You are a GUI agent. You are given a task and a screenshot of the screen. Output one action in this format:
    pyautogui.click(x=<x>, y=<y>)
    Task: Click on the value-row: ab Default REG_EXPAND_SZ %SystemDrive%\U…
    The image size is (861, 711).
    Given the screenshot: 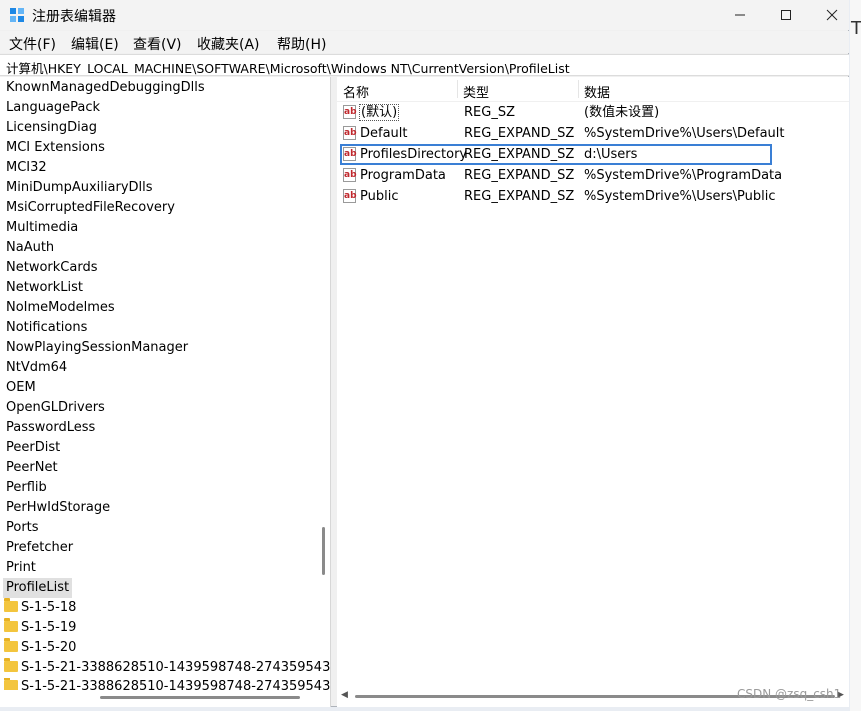 What is the action you would take?
    pyautogui.click(x=593, y=133)
    